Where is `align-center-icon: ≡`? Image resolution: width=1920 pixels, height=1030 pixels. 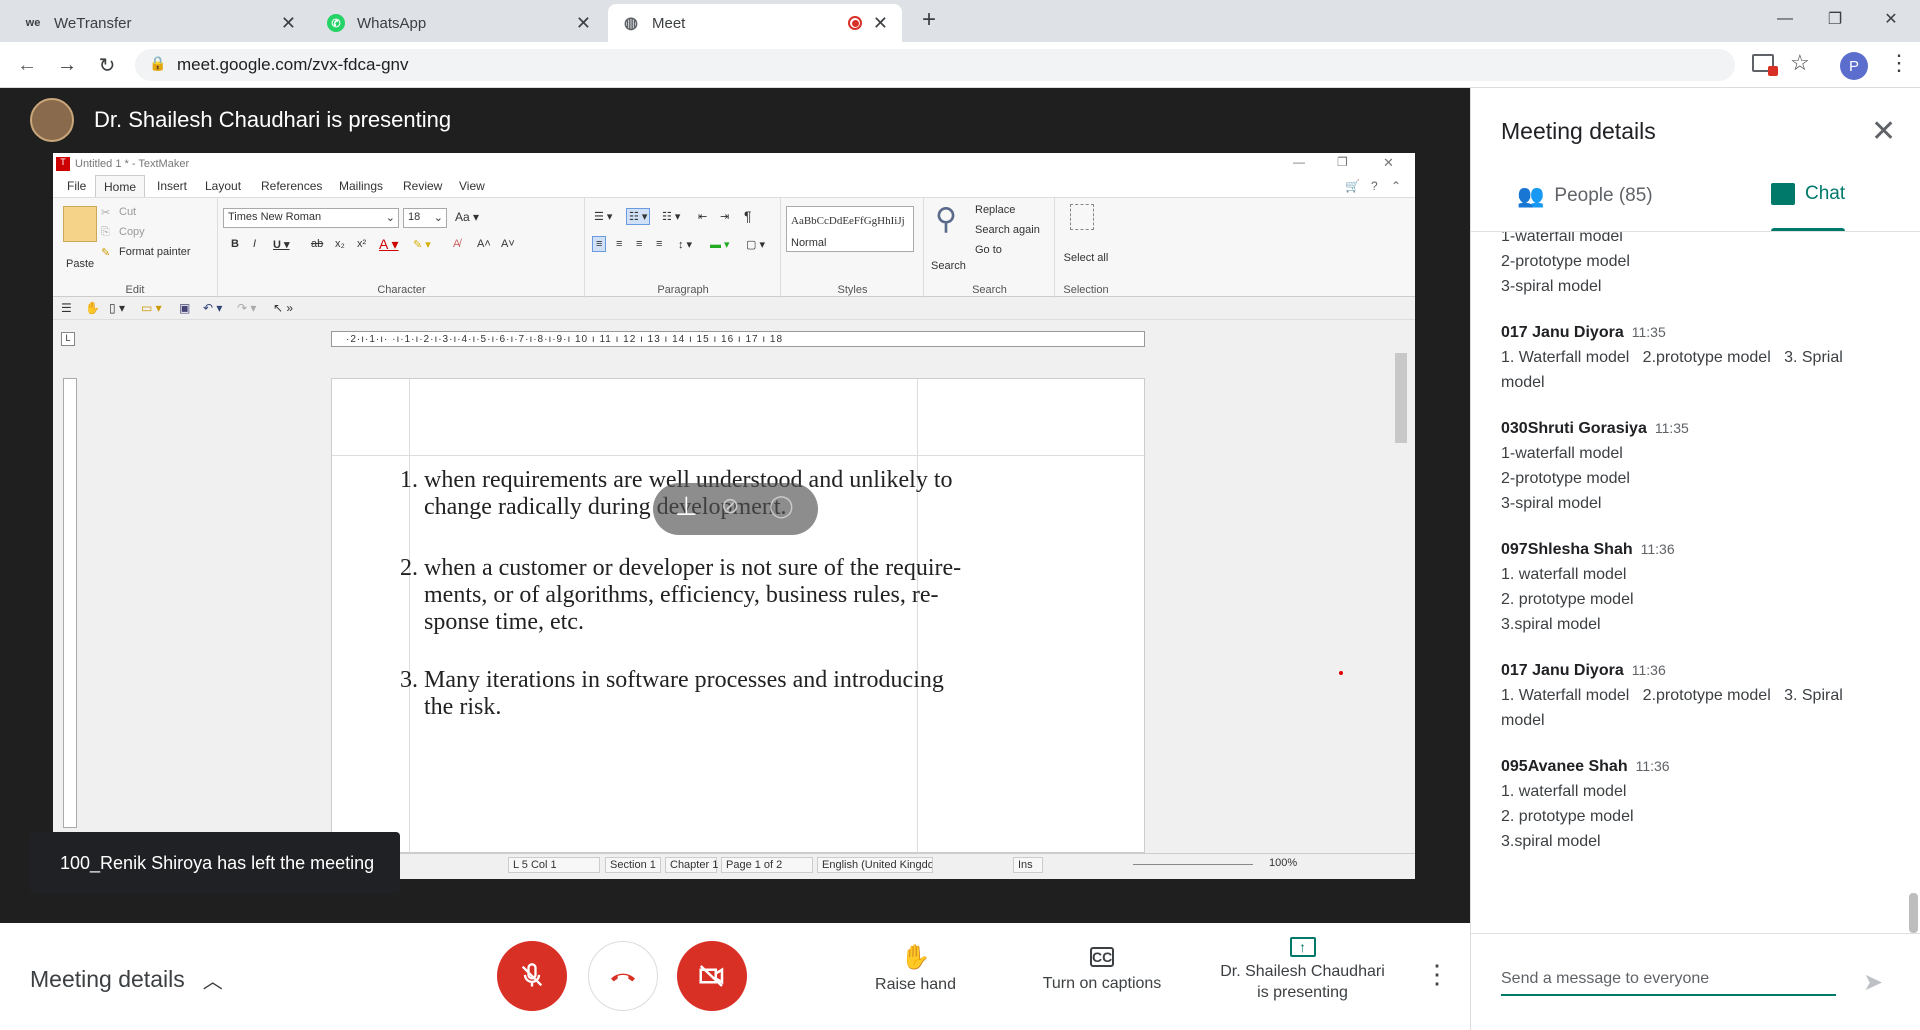 align-center-icon: ≡ is located at coordinates (619, 244).